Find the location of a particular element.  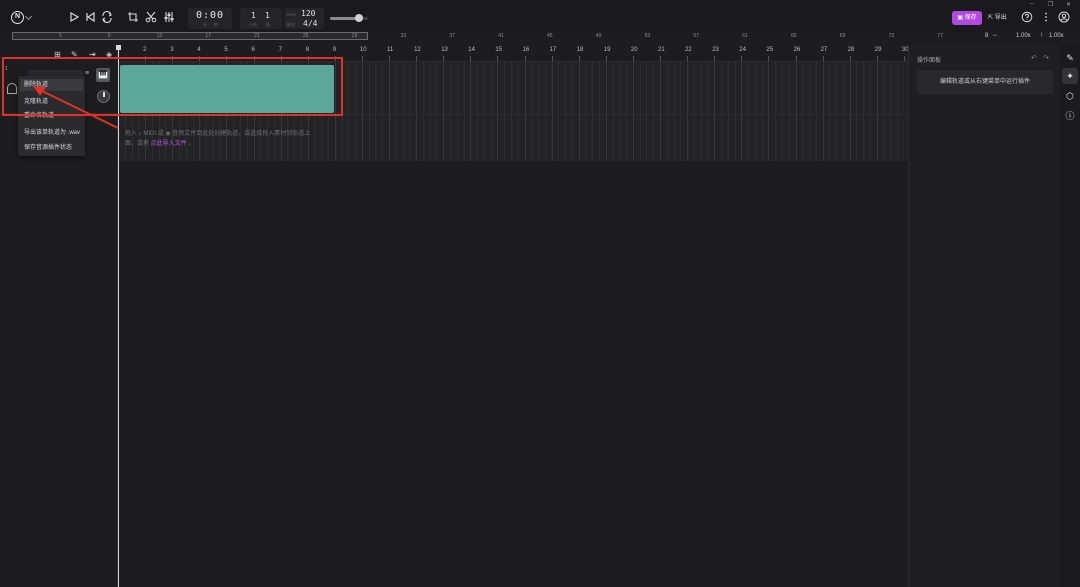

tempo-display: BPM 120 拍号 4/4 is located at coordinates (304, 18).